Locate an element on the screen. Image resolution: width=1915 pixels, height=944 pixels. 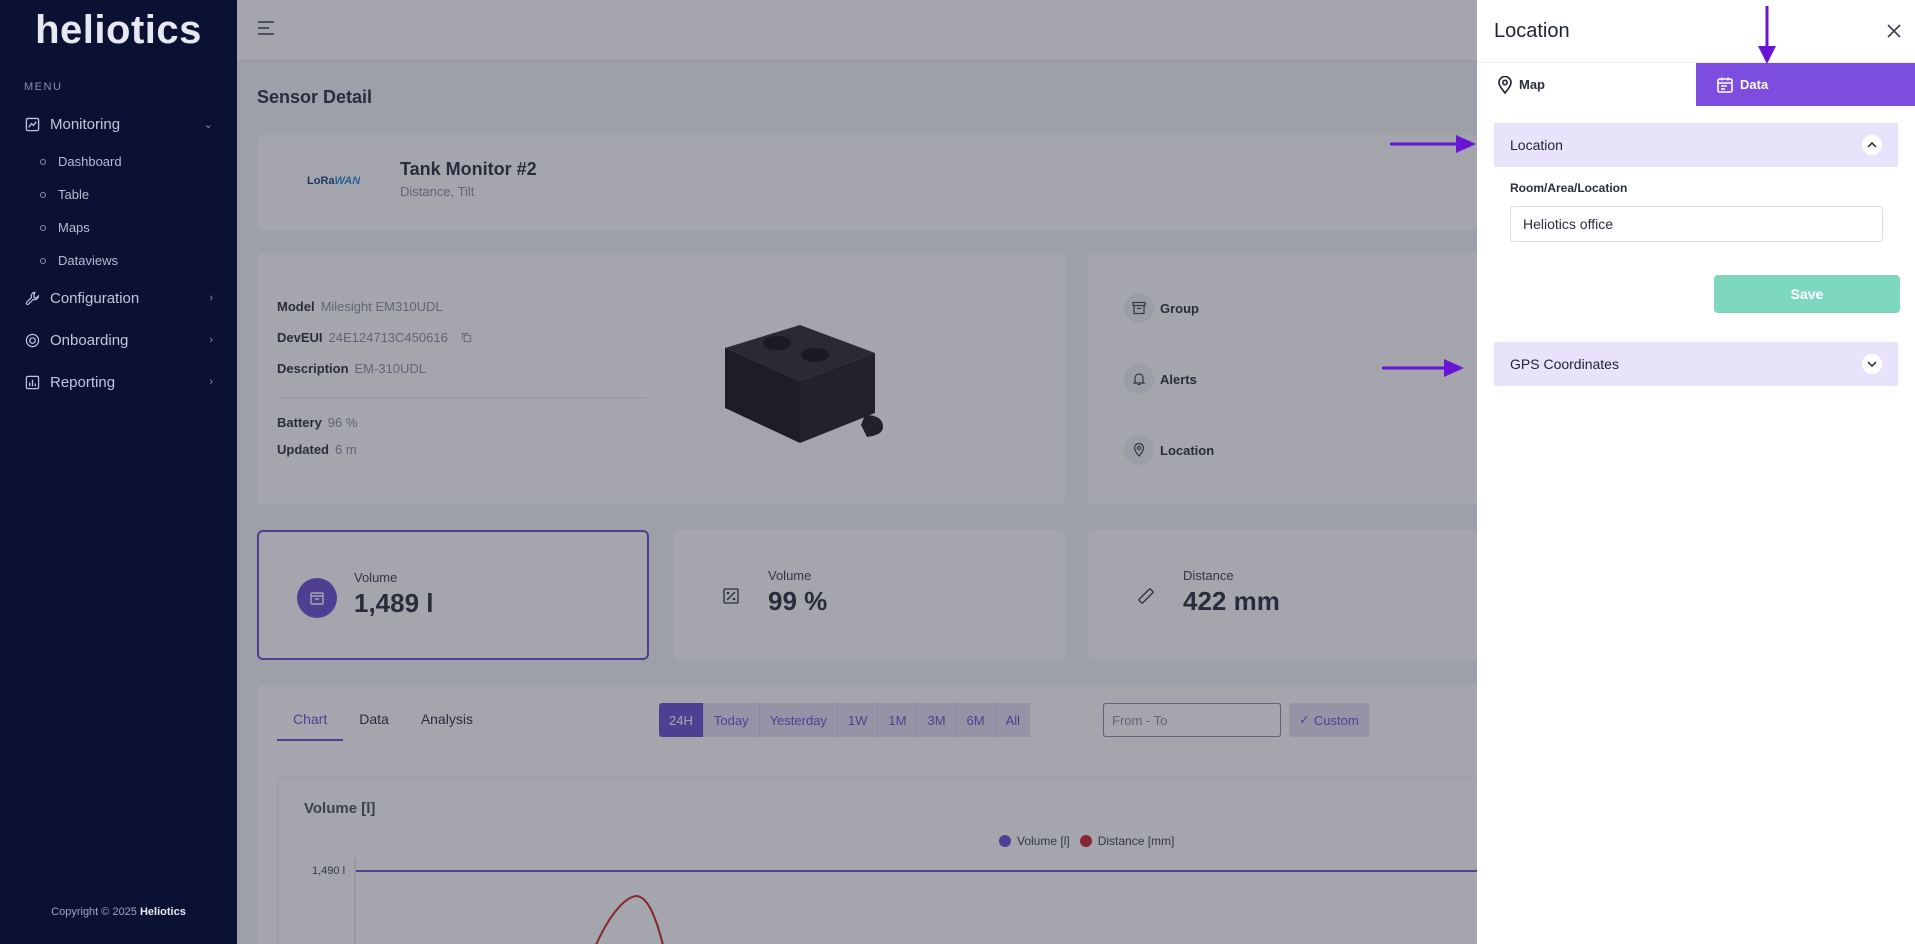
drawer-tabs: Map Data is located at coordinates (1696, 84).